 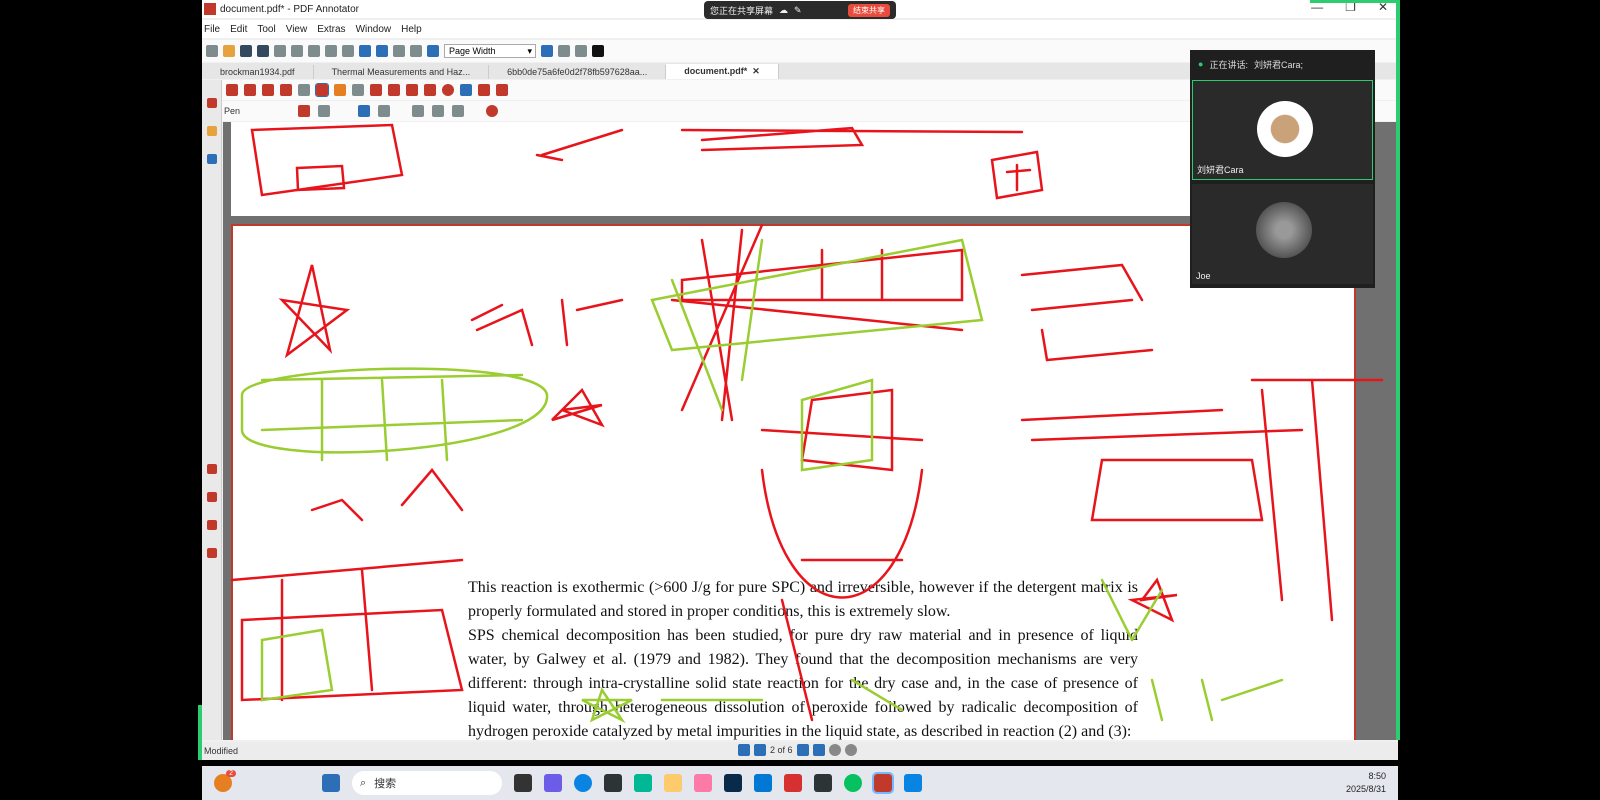 I want to click on photoshop-icon, so click(x=733, y=783).